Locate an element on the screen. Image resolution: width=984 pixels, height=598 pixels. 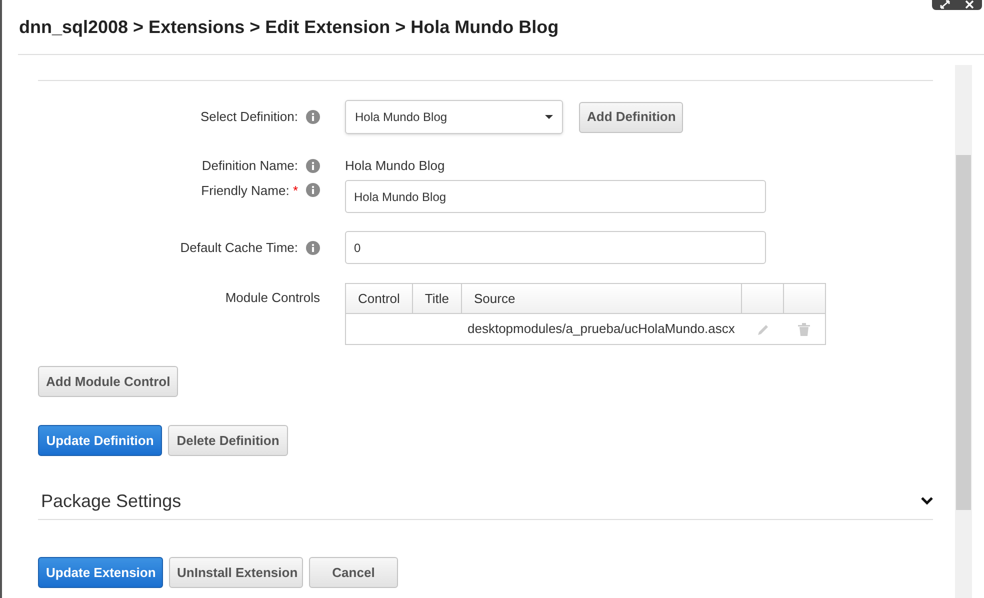
scrollbar is located at coordinates (963, 331).